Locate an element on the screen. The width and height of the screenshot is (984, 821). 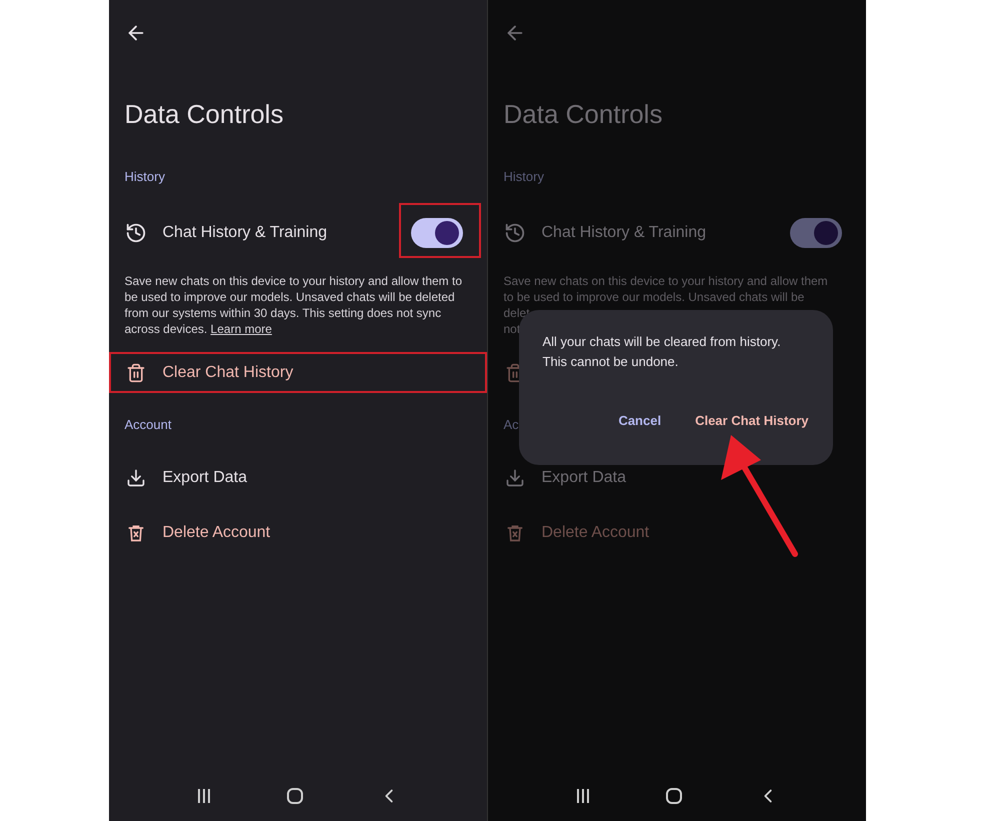
dialog-button: Cancel is located at coordinates (640, 420).